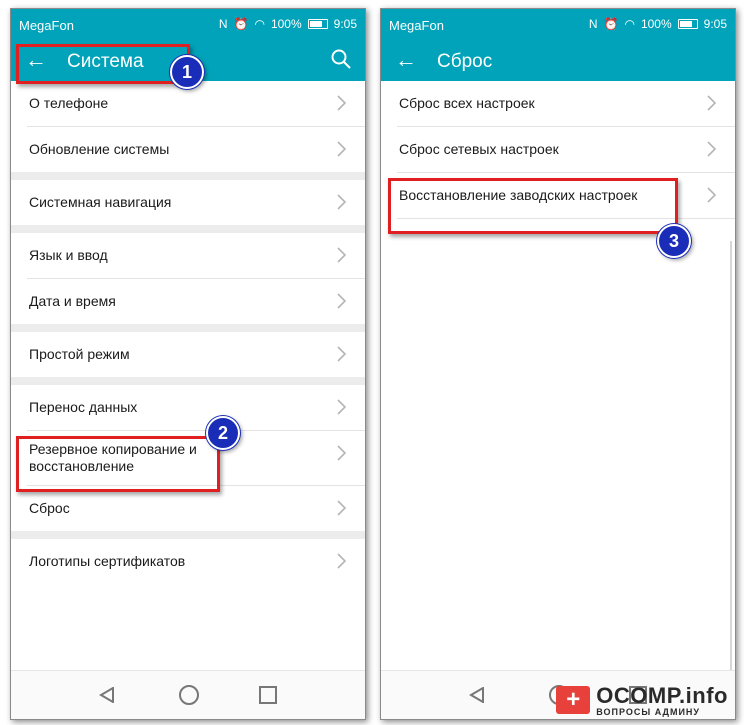 This screenshot has width=744, height=725. What do you see at coordinates (566, 150) in the screenshot?
I see `settings-list-item: Сброс сетевых настроек` at bounding box center [566, 150].